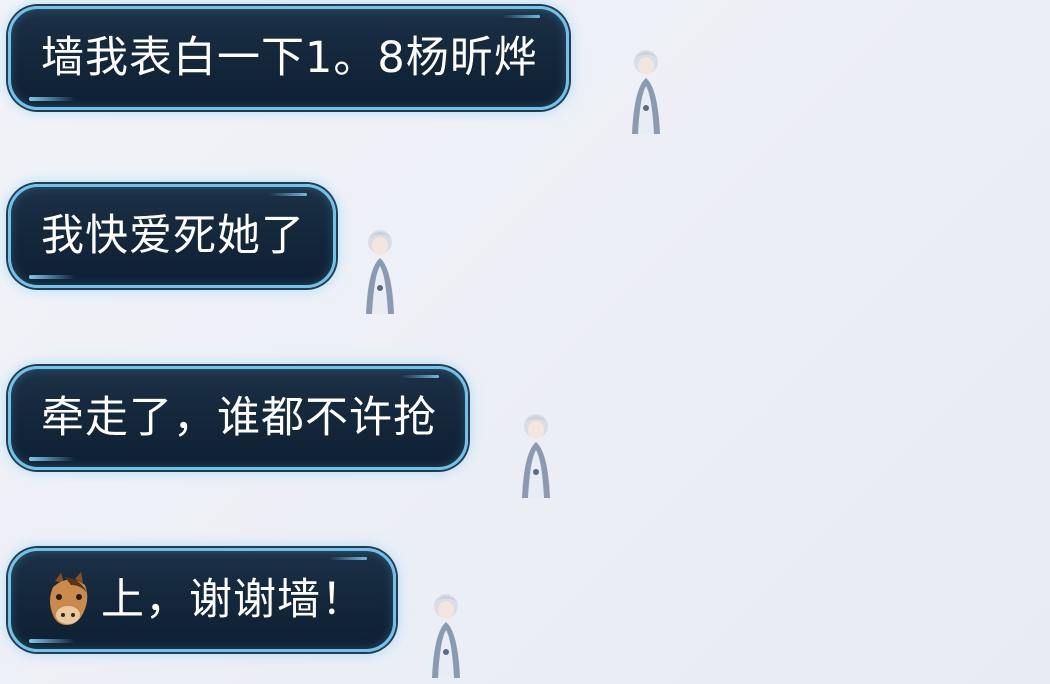 Image resolution: width=1050 pixels, height=684 pixels. I want to click on message-text: 牵走了，谁都不许抢, so click(239, 418).